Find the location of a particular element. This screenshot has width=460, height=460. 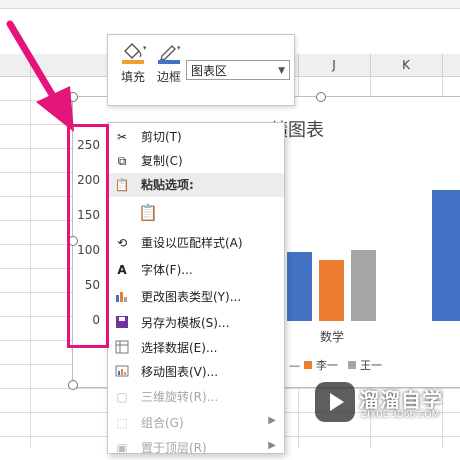

watermark-title: 溜溜自学 is located at coordinates (401, 400).